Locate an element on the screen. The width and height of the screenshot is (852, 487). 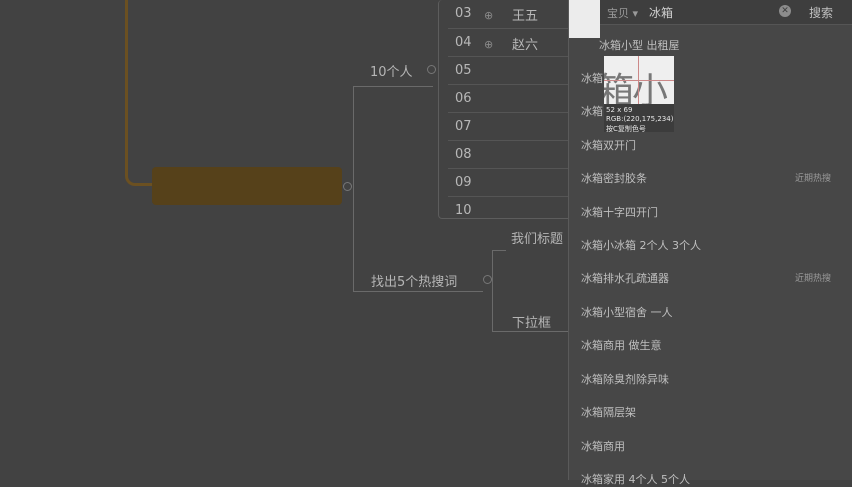
list-row: 10 is located at coordinates (514, 211).